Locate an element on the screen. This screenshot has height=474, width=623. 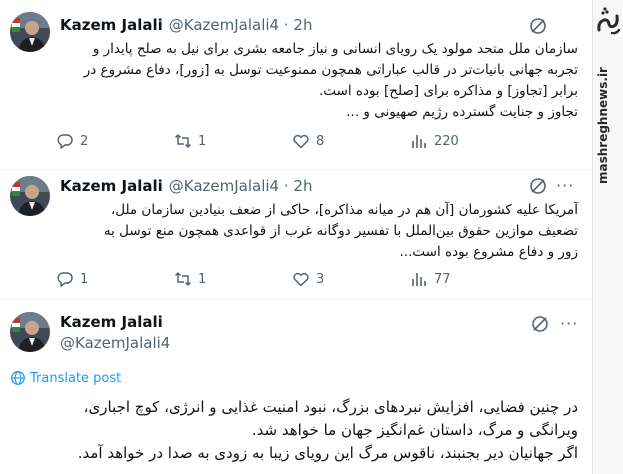
like-count: 3 is located at coordinates (320, 279).